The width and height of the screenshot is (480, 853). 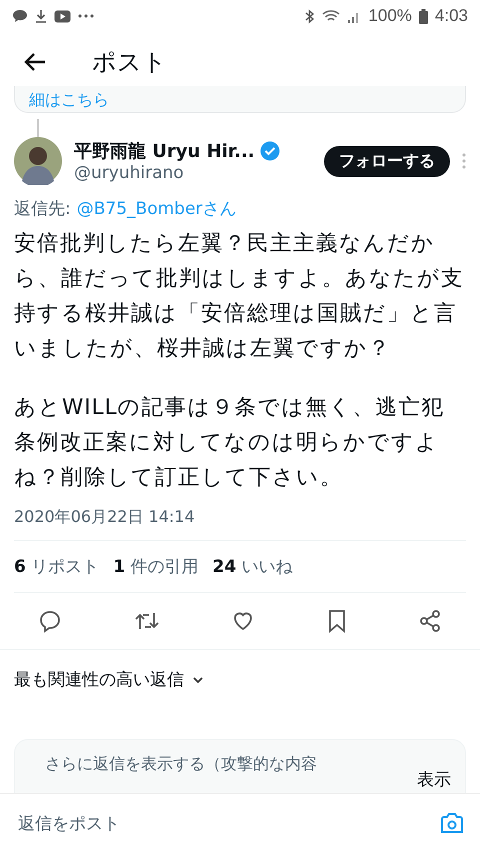 What do you see at coordinates (387, 161) in the screenshot?
I see `follow-button: フォローする` at bounding box center [387, 161].